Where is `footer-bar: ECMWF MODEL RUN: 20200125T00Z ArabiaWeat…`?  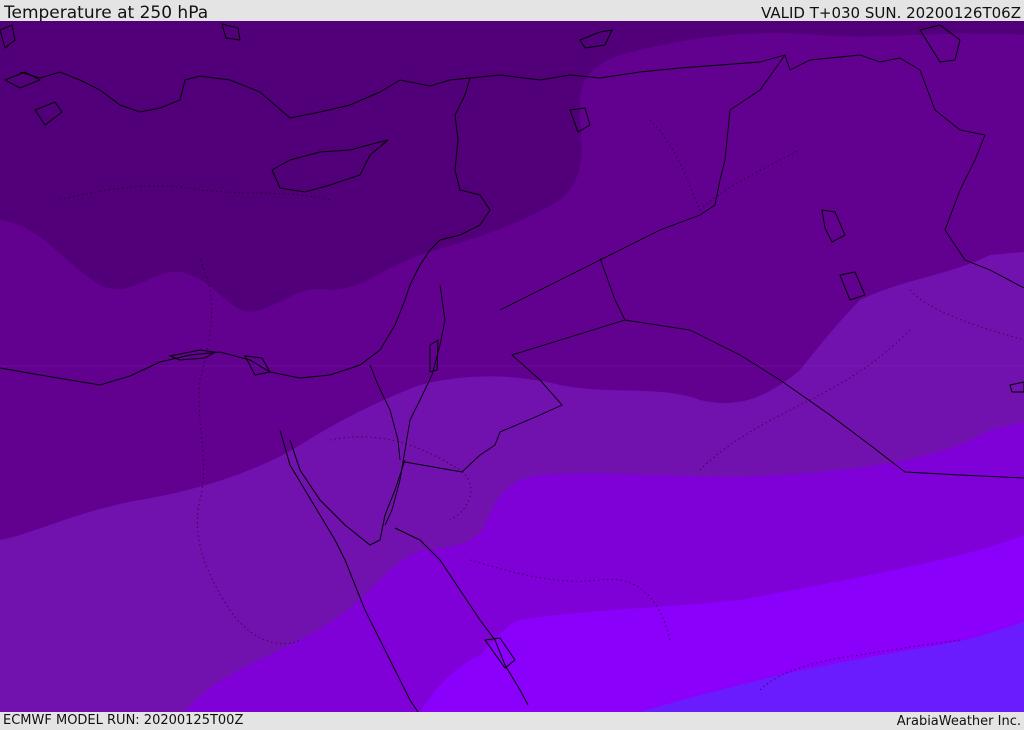 footer-bar: ECMWF MODEL RUN: 20200125T00Z ArabiaWeat… is located at coordinates (512, 720).